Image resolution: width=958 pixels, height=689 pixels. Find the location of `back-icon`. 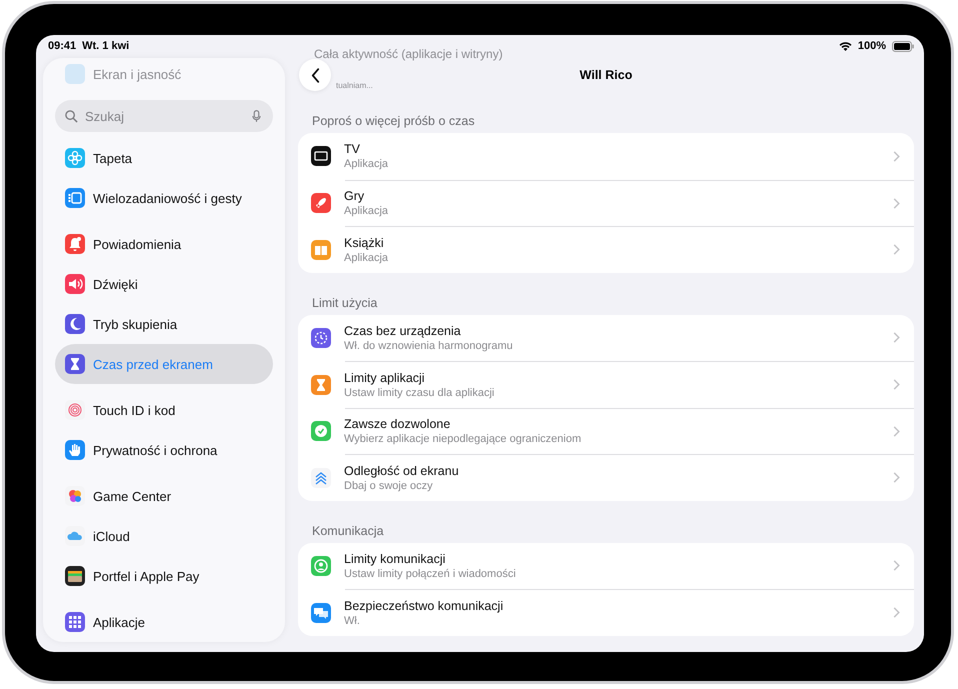

back-icon is located at coordinates (315, 75).